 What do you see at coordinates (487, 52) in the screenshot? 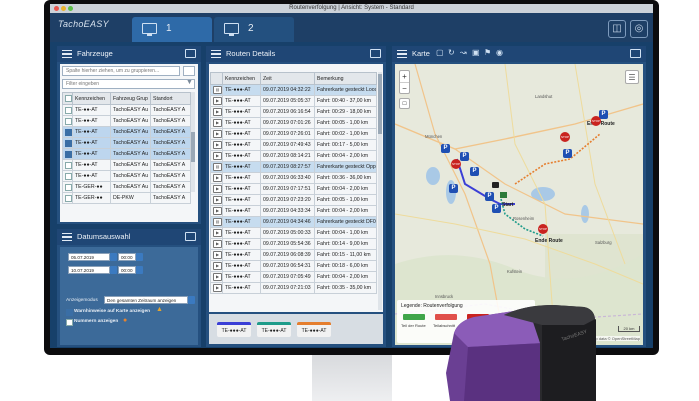
I see `flag-icon: ⚑` at bounding box center [487, 52].